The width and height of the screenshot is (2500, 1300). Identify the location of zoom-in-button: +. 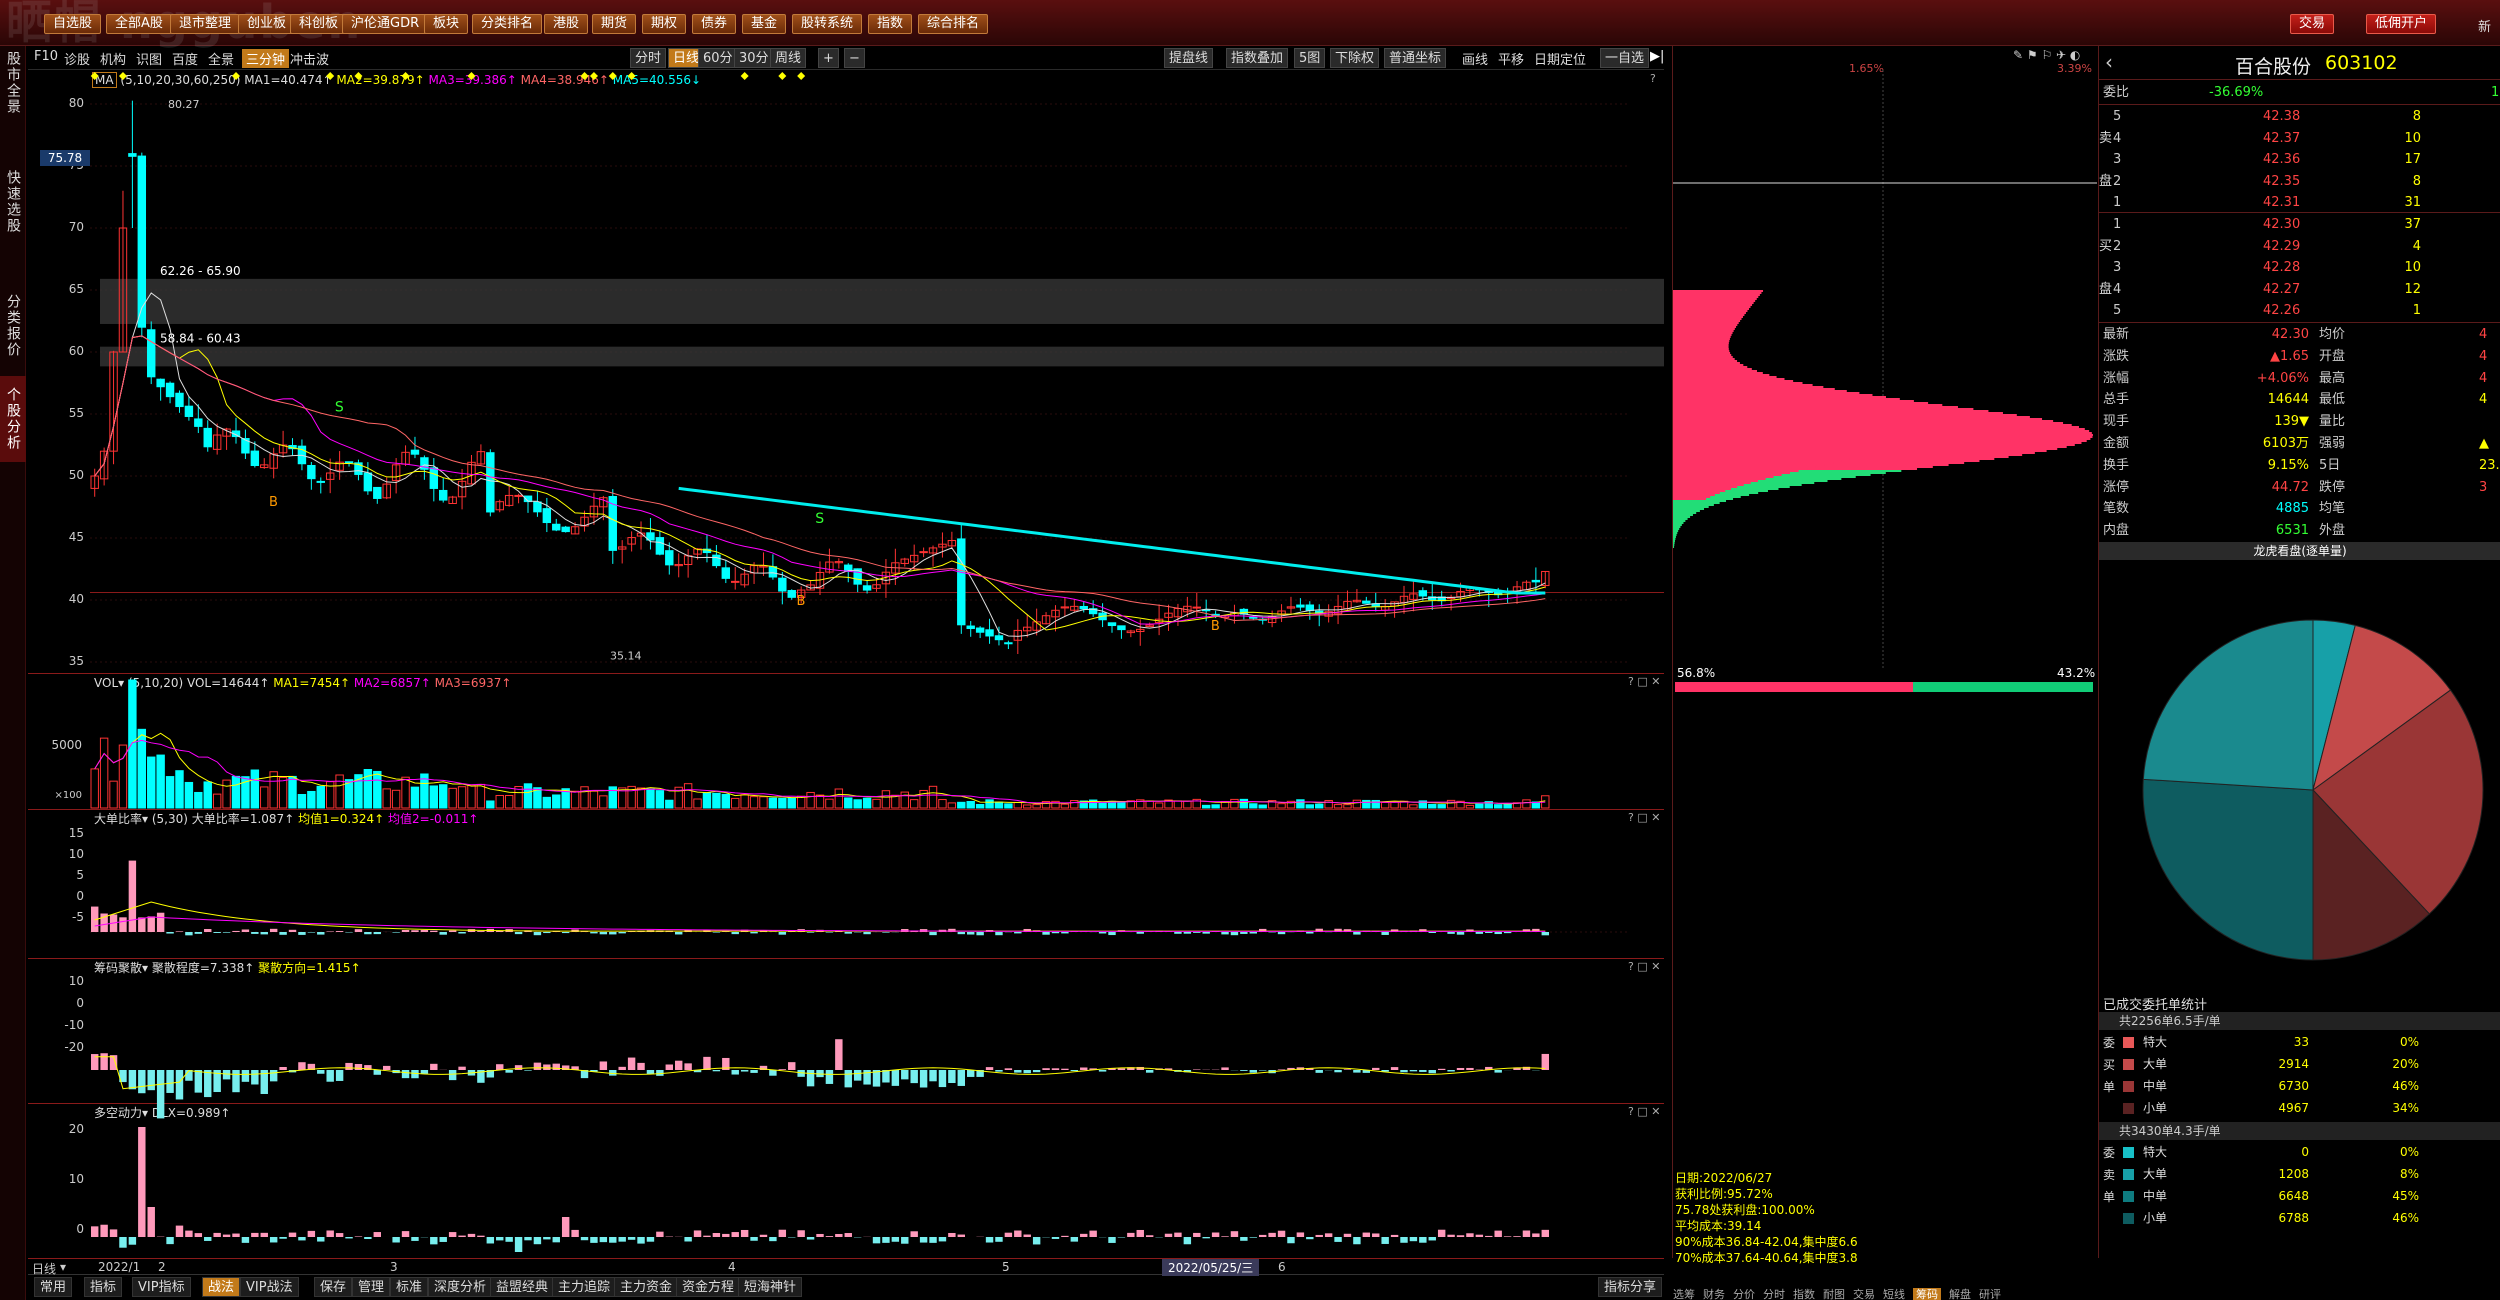
(828, 58).